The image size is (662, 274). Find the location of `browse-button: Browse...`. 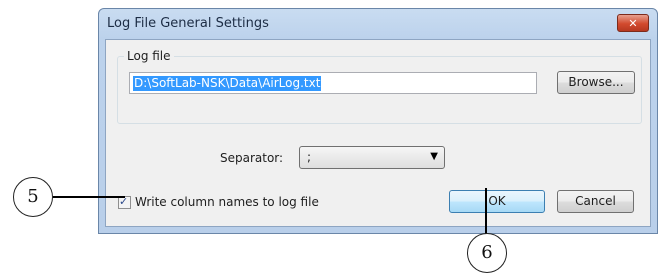

browse-button: Browse... is located at coordinates (596, 82).